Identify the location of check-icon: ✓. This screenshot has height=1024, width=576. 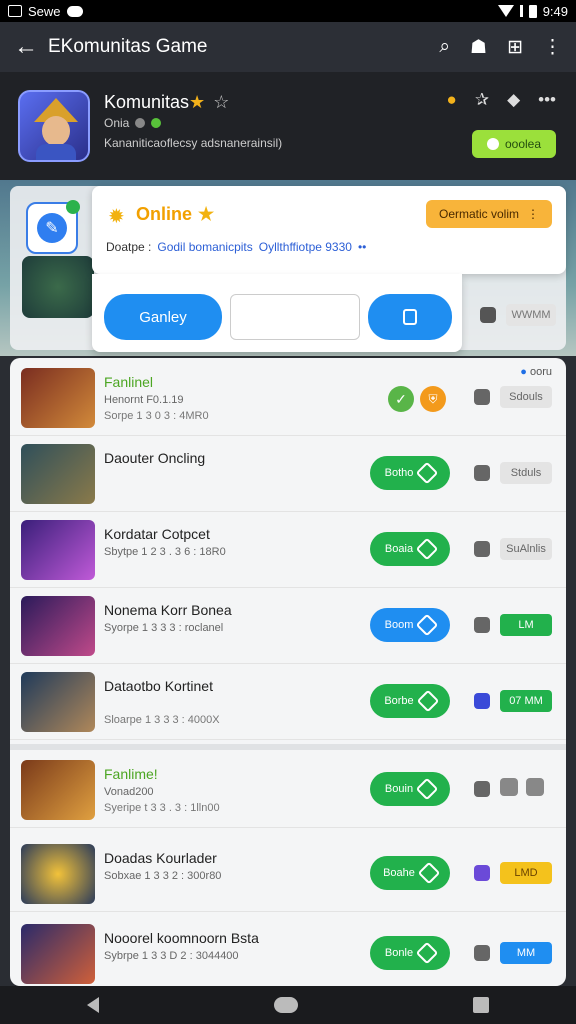
(401, 399).